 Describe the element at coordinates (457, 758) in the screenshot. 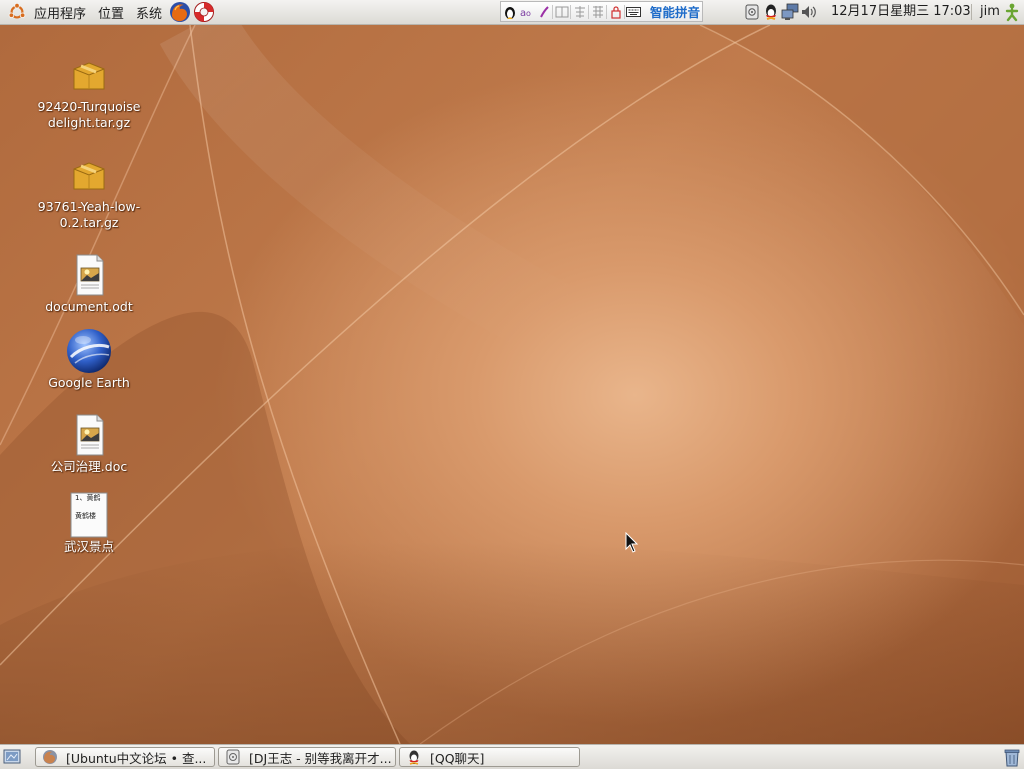

I see `taskbar-button-label: [QQ聊天]` at that location.